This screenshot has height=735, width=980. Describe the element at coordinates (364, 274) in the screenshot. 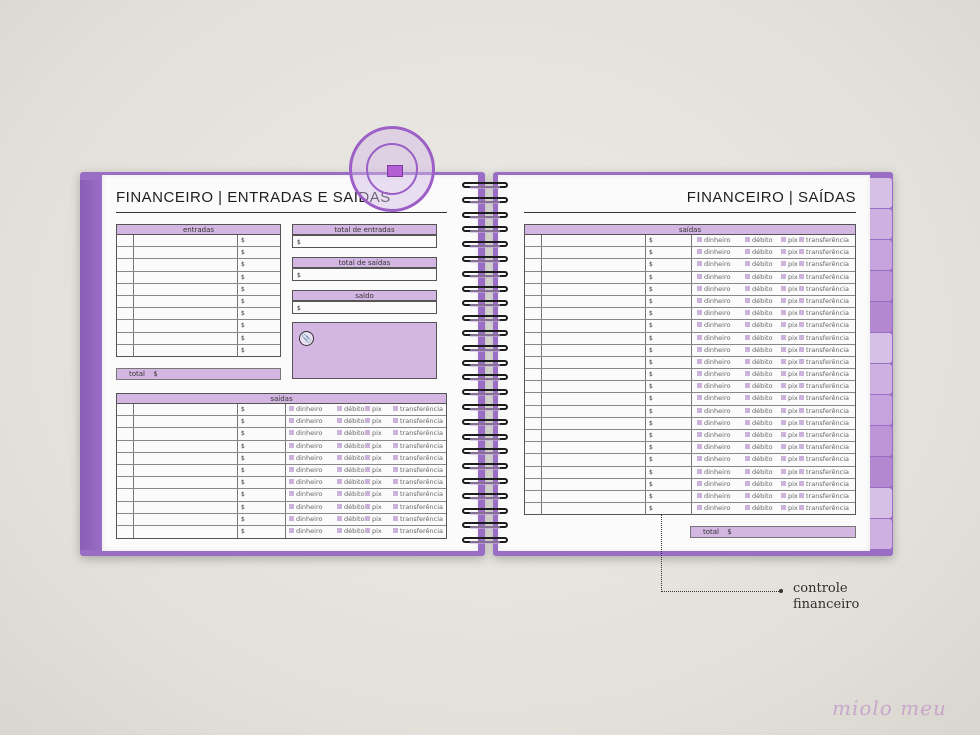

I see `total-saidas-field: $` at that location.